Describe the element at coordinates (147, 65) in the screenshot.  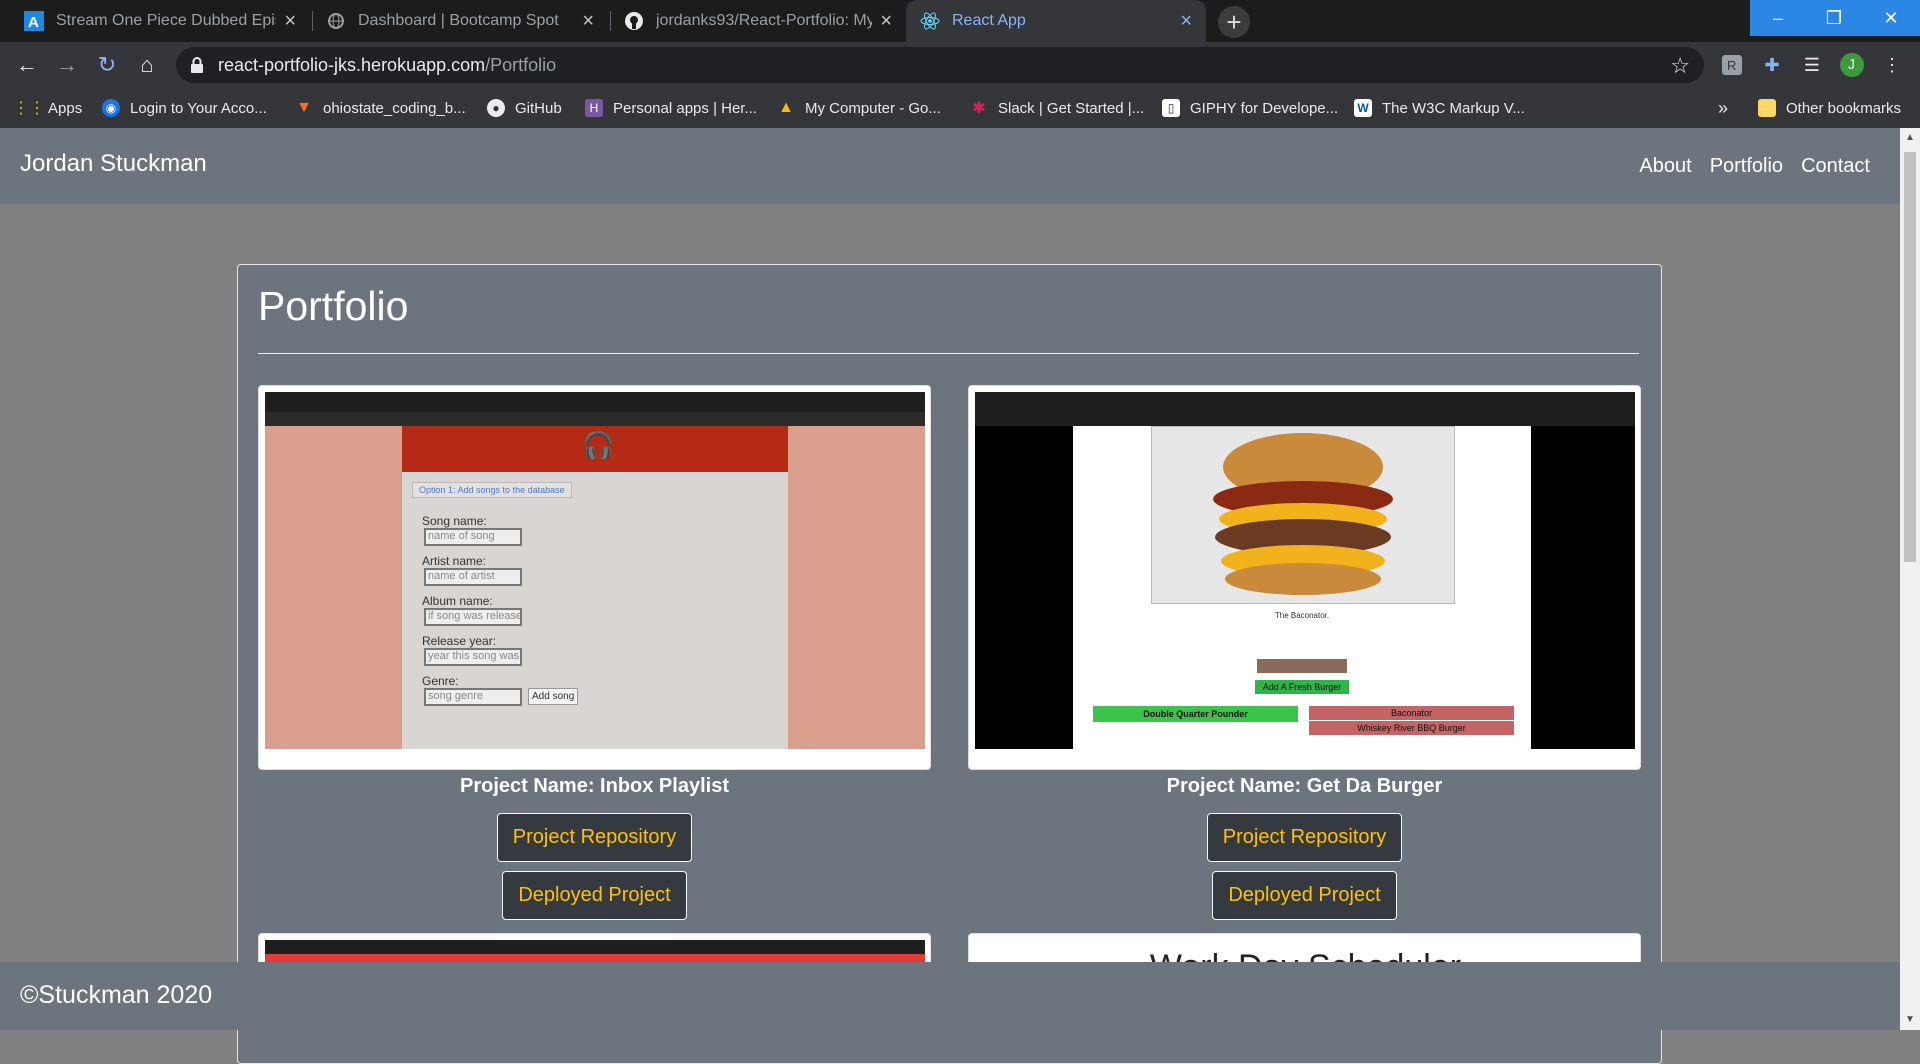
I see `home-button: ⌂` at that location.